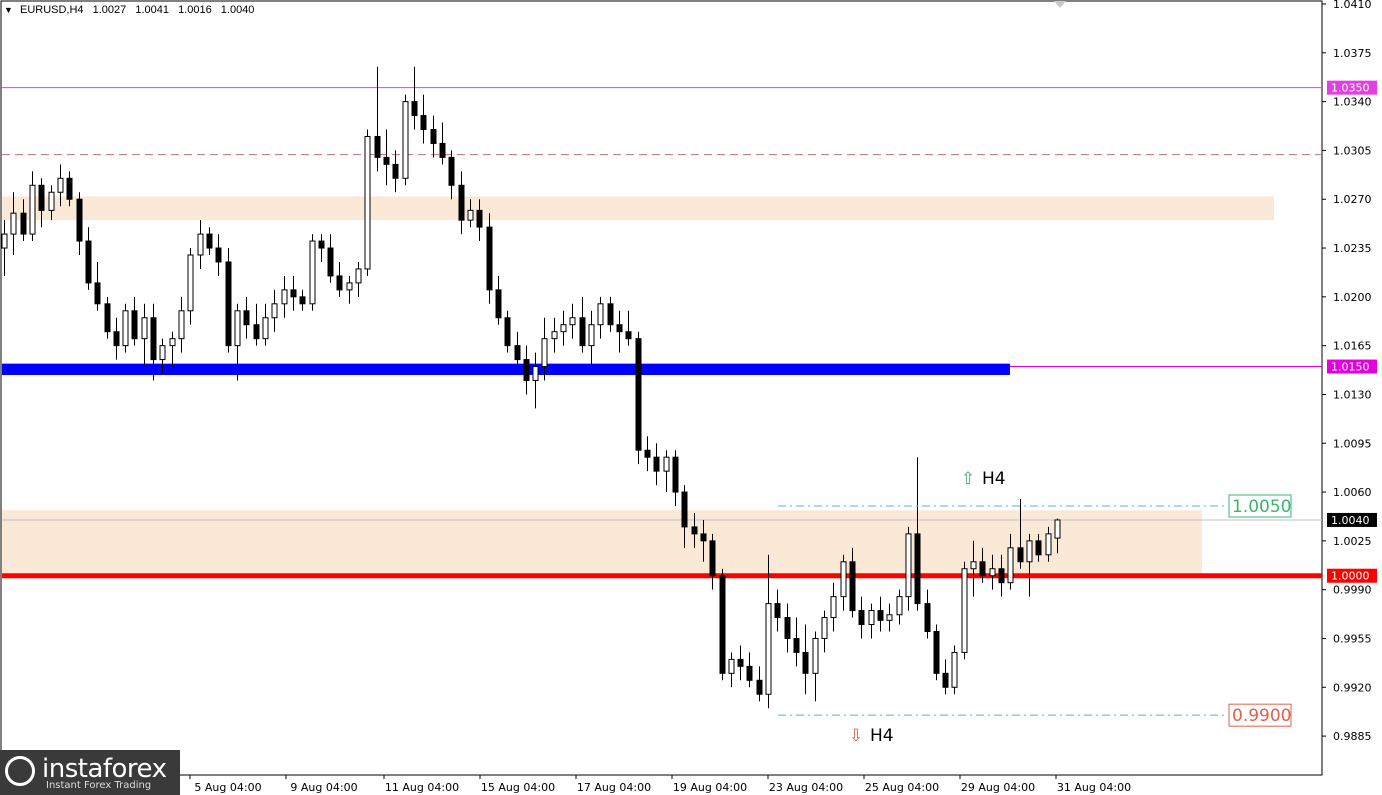 The image size is (1382, 795). What do you see at coordinates (902, 787) in the screenshot?
I see `x-tick-label: 25 Aug 04:00` at bounding box center [902, 787].